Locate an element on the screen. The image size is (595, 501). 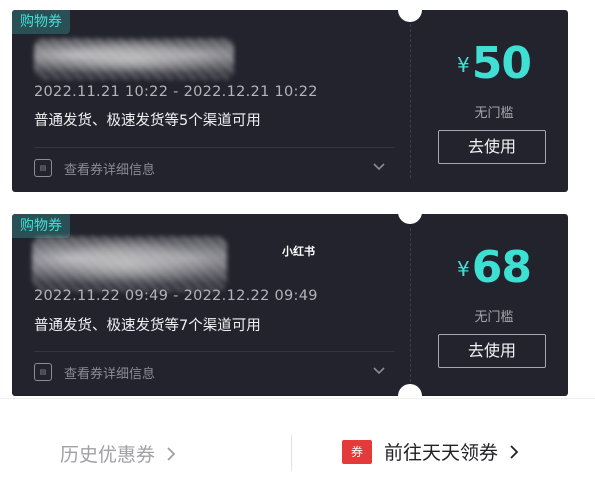
coupon-badge: 券 is located at coordinates (357, 451).